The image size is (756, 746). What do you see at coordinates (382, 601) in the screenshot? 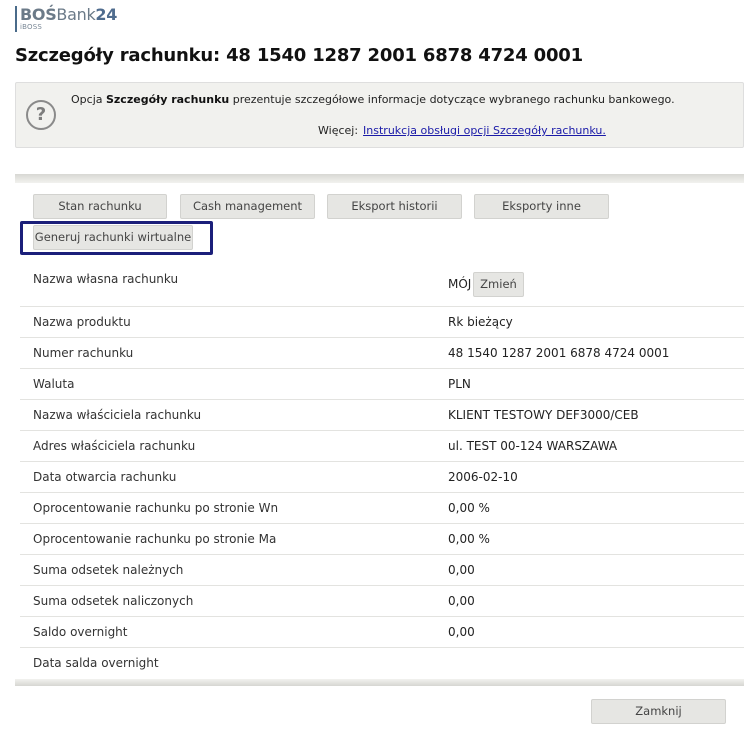
I see `table-row: Suma odsetek naliczonych 0,00` at bounding box center [382, 601].